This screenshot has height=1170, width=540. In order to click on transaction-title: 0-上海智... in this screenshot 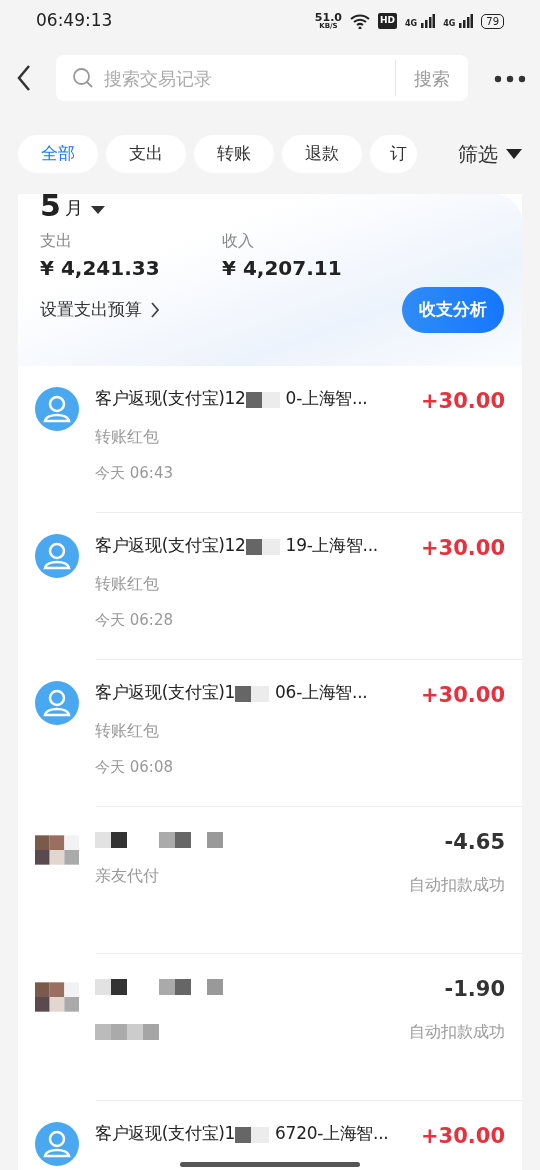, I will do `click(326, 398)`.